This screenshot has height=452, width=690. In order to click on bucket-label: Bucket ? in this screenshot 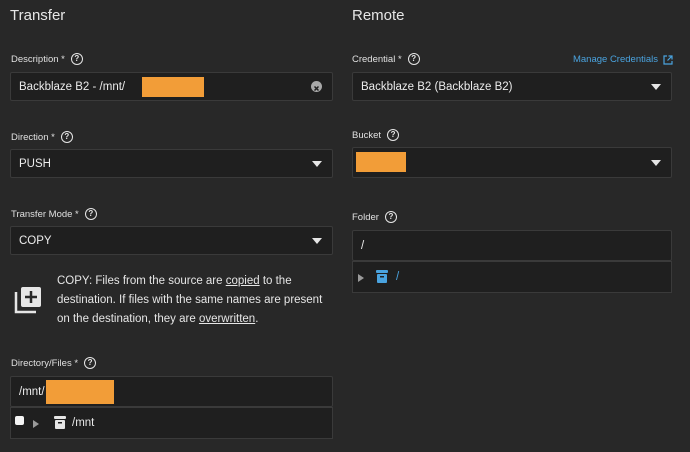, I will do `click(376, 135)`.